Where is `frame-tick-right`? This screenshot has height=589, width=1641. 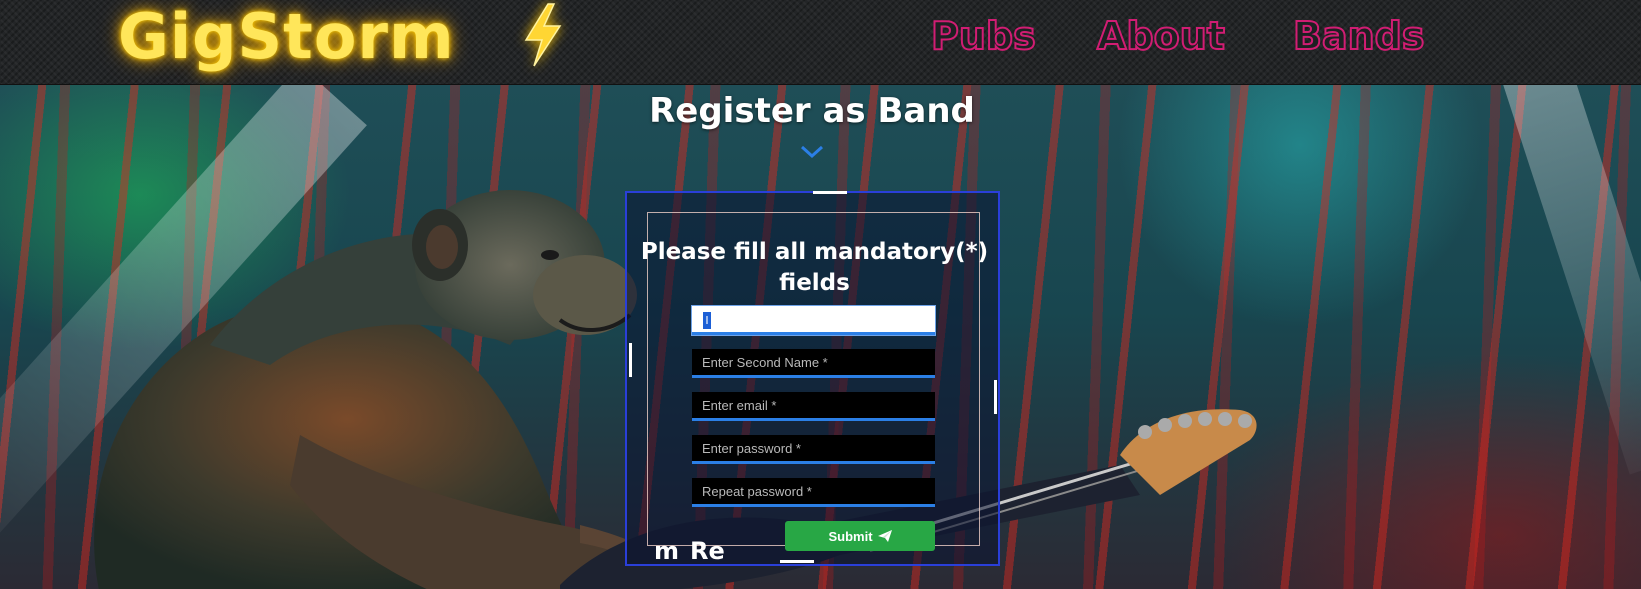 frame-tick-right is located at coordinates (995, 397).